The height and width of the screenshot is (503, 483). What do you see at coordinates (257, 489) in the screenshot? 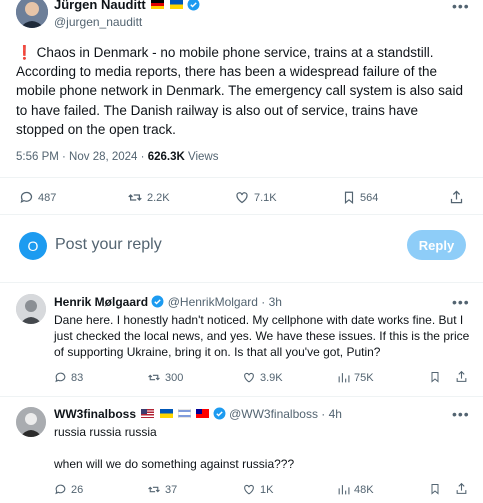
I see `like-action: 1K` at bounding box center [257, 489].